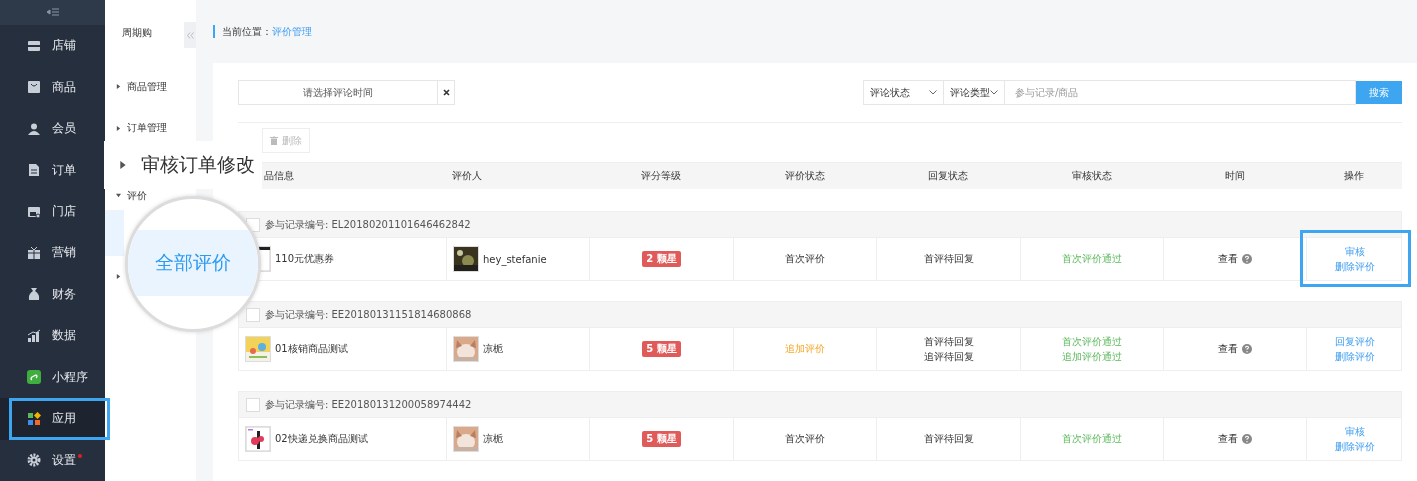 This screenshot has width=1417, height=481. Describe the element at coordinates (34, 335) in the screenshot. I see `bar-chart-icon` at that location.